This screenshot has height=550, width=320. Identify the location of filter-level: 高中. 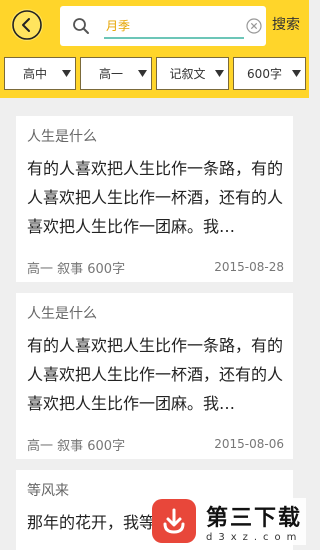
(40, 73).